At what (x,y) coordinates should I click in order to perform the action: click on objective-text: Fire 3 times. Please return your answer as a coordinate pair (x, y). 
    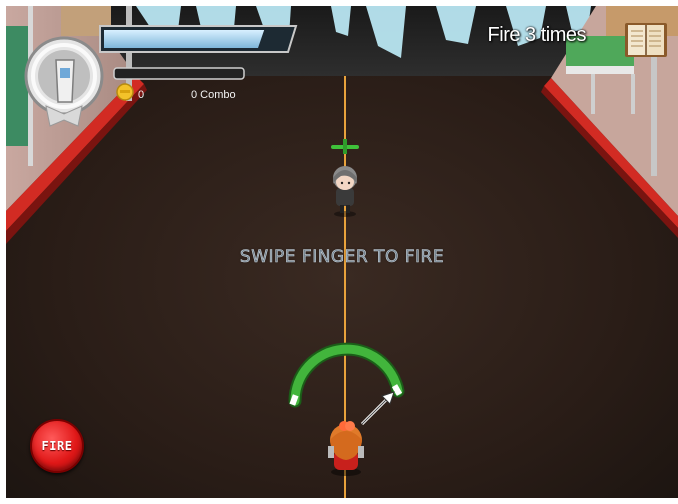
    Looking at the image, I should click on (537, 35).